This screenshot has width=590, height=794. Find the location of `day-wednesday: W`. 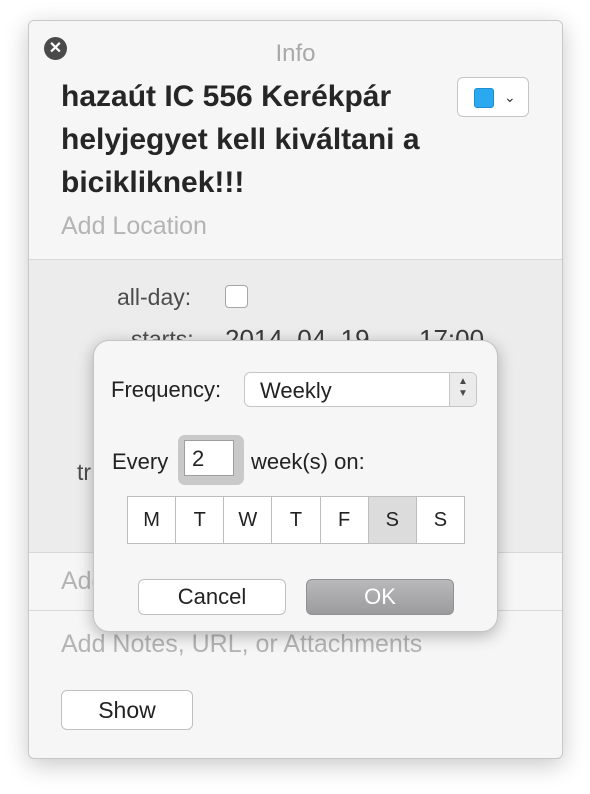

day-wednesday: W is located at coordinates (248, 520).